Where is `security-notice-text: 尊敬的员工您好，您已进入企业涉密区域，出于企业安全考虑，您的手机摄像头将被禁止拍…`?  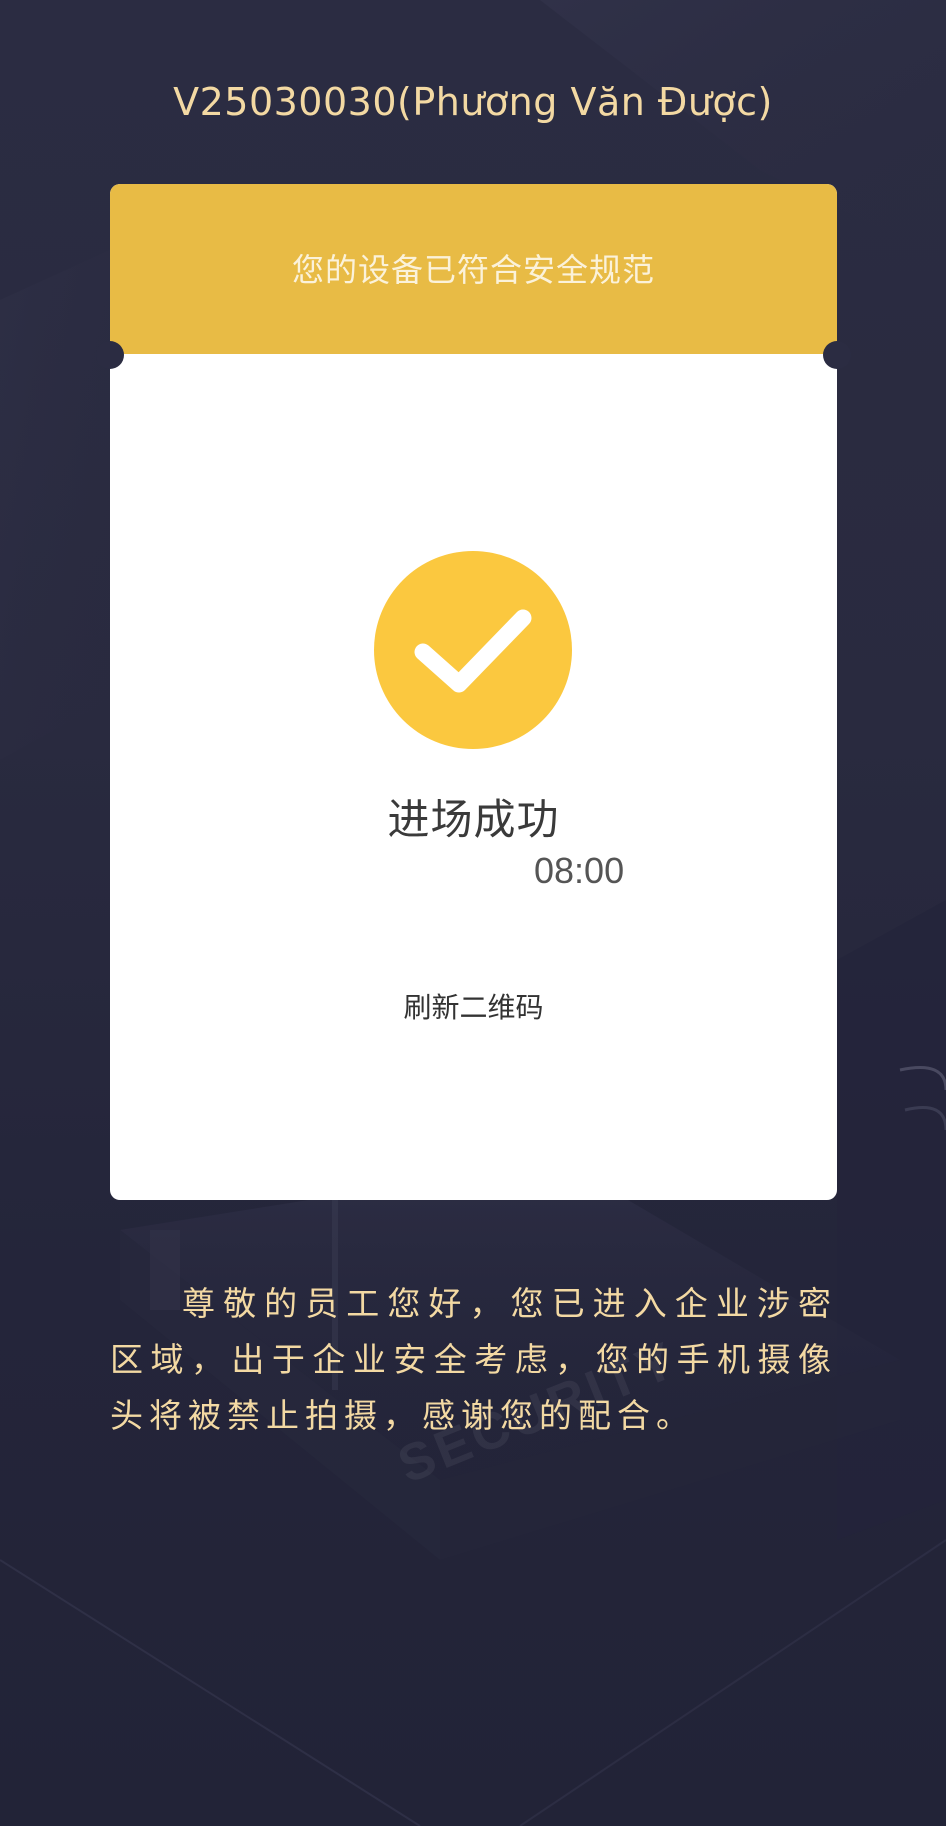 security-notice-text: 尊敬的员工您好，您已进入企业涉密区域，出于企业安全考虑，您的手机摄像头将被禁止拍… is located at coordinates (473, 1359).